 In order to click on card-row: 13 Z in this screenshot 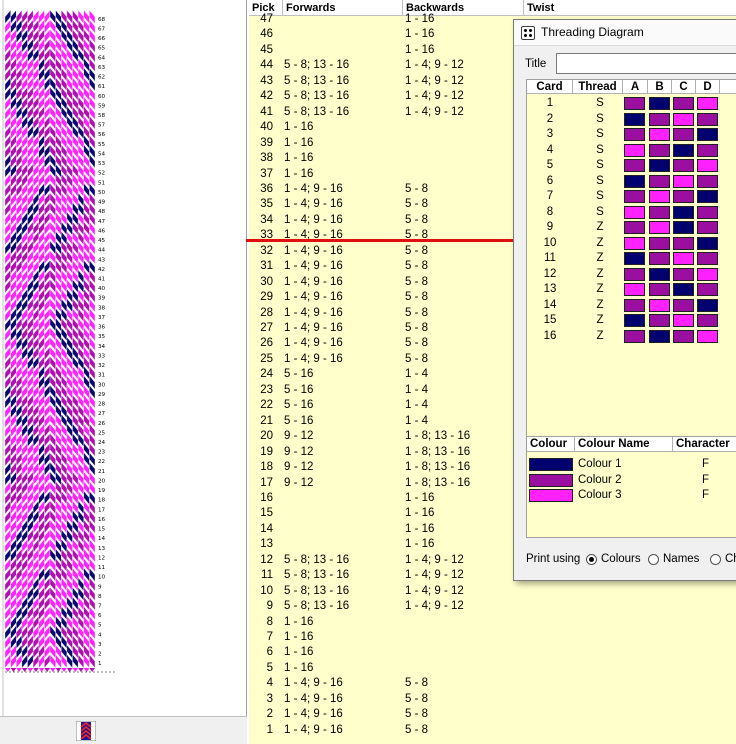, I will do `click(631, 290)`.